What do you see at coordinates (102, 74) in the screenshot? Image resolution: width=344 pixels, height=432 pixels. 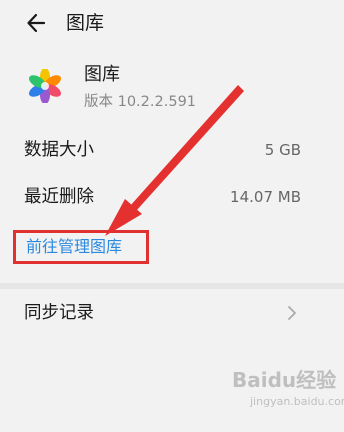 I see `app-name: 图库` at bounding box center [102, 74].